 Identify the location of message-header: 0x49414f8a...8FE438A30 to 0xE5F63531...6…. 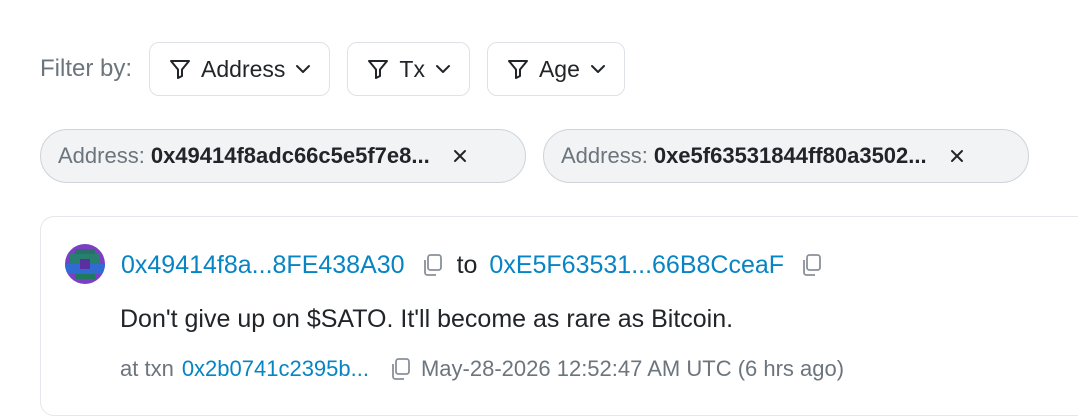
(478, 265).